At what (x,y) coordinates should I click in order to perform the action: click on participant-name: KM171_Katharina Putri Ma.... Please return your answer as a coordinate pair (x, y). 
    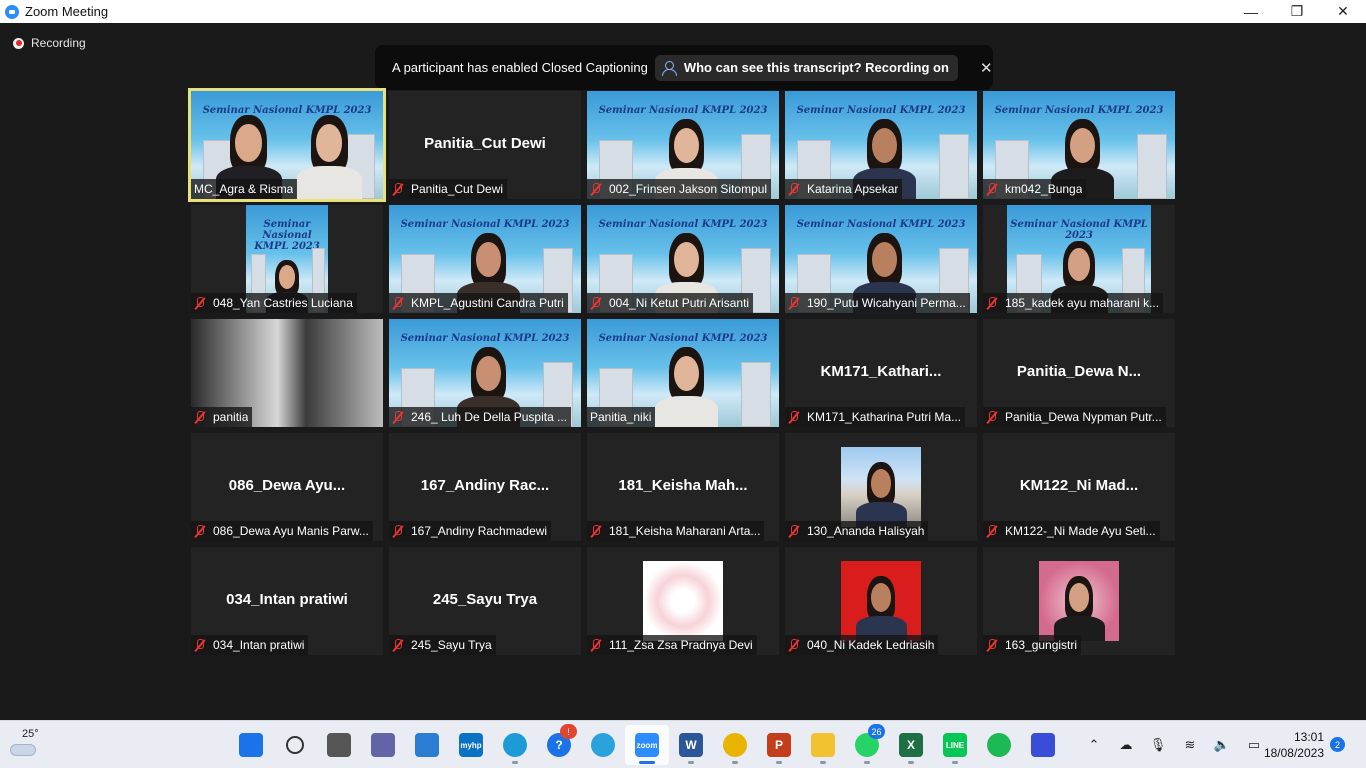
    Looking at the image, I should click on (884, 417).